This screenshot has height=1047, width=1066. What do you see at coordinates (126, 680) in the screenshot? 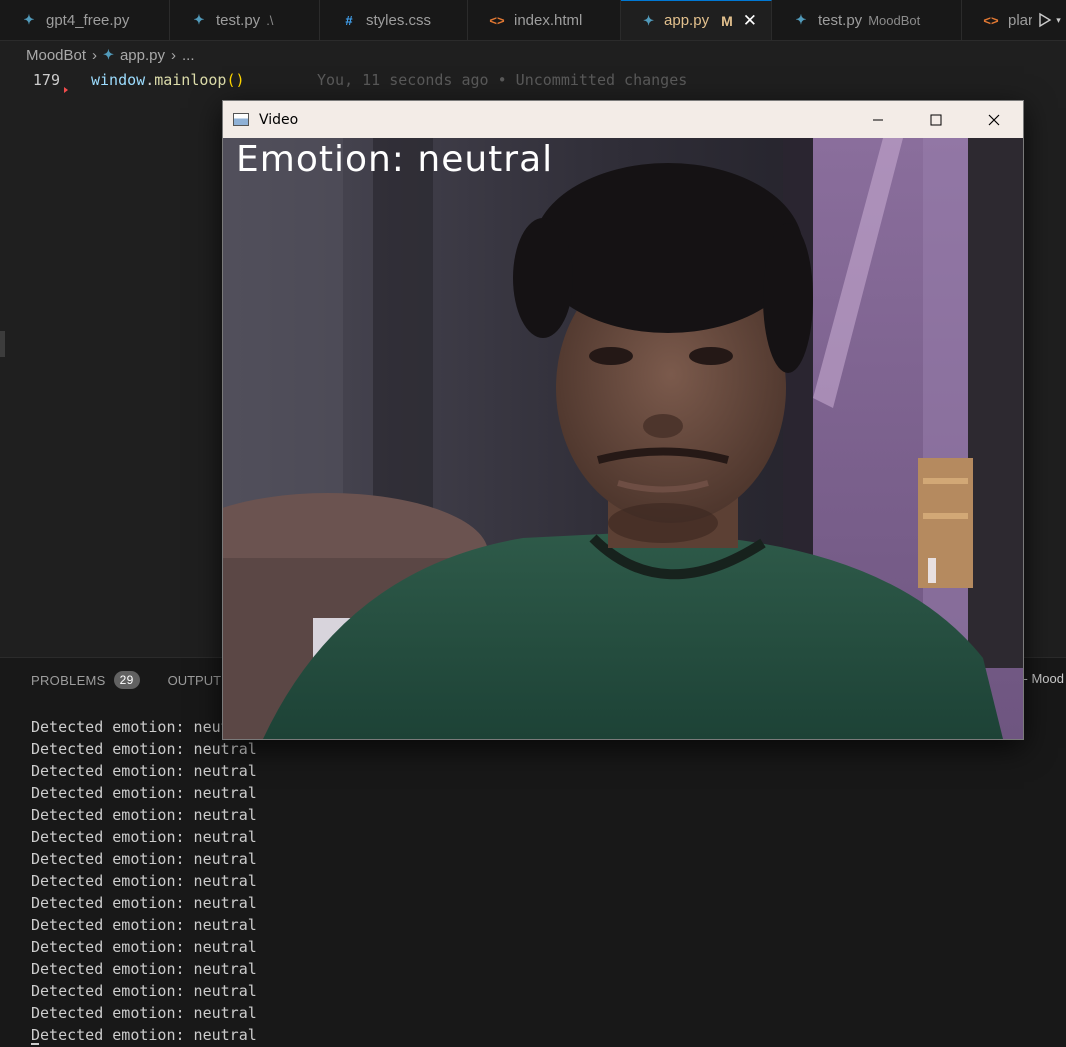
I see `problems-count-badge: 29` at bounding box center [126, 680].